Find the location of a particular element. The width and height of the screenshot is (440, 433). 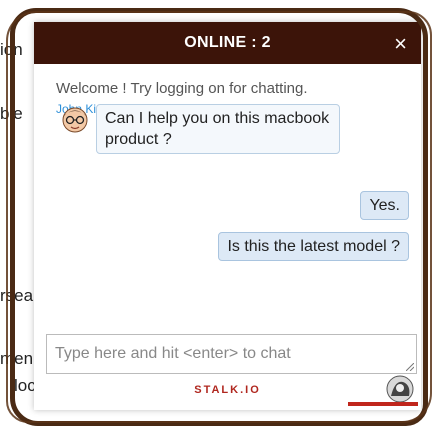

background-text: rsea is located at coordinates (17, 295).